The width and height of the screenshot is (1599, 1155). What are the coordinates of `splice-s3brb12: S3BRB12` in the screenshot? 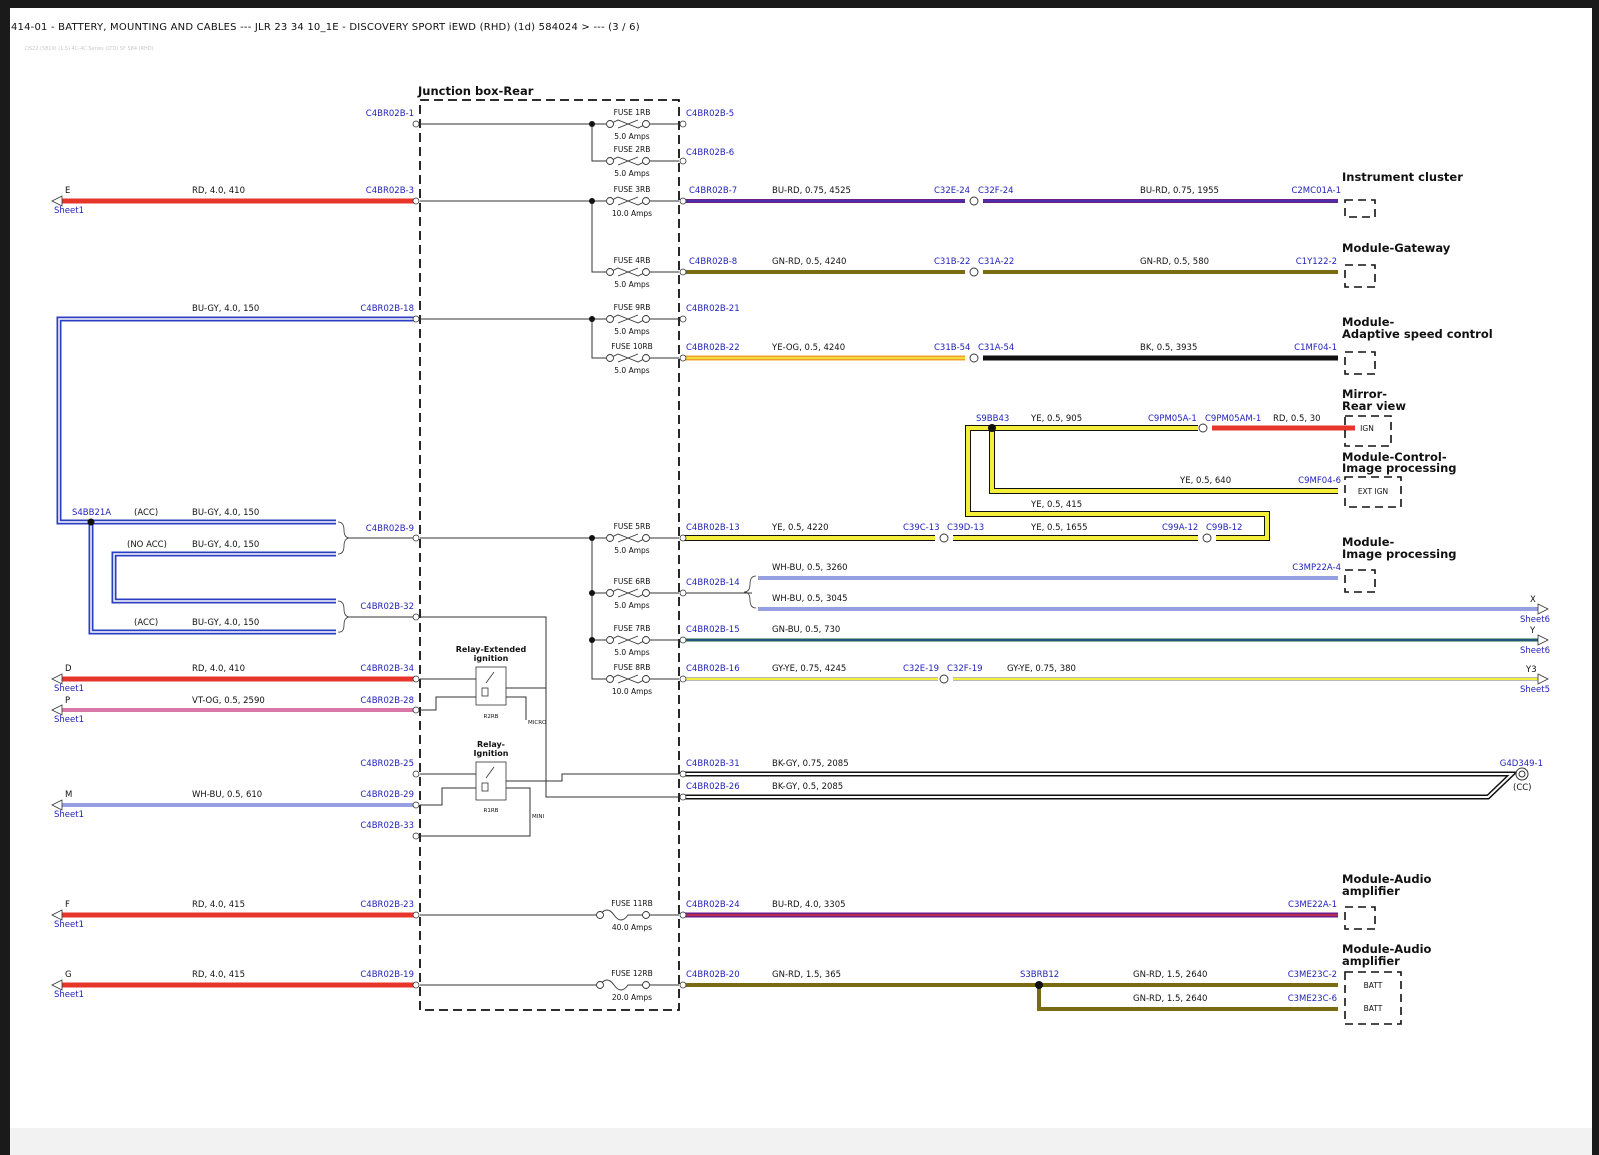 It's located at (1039, 975).